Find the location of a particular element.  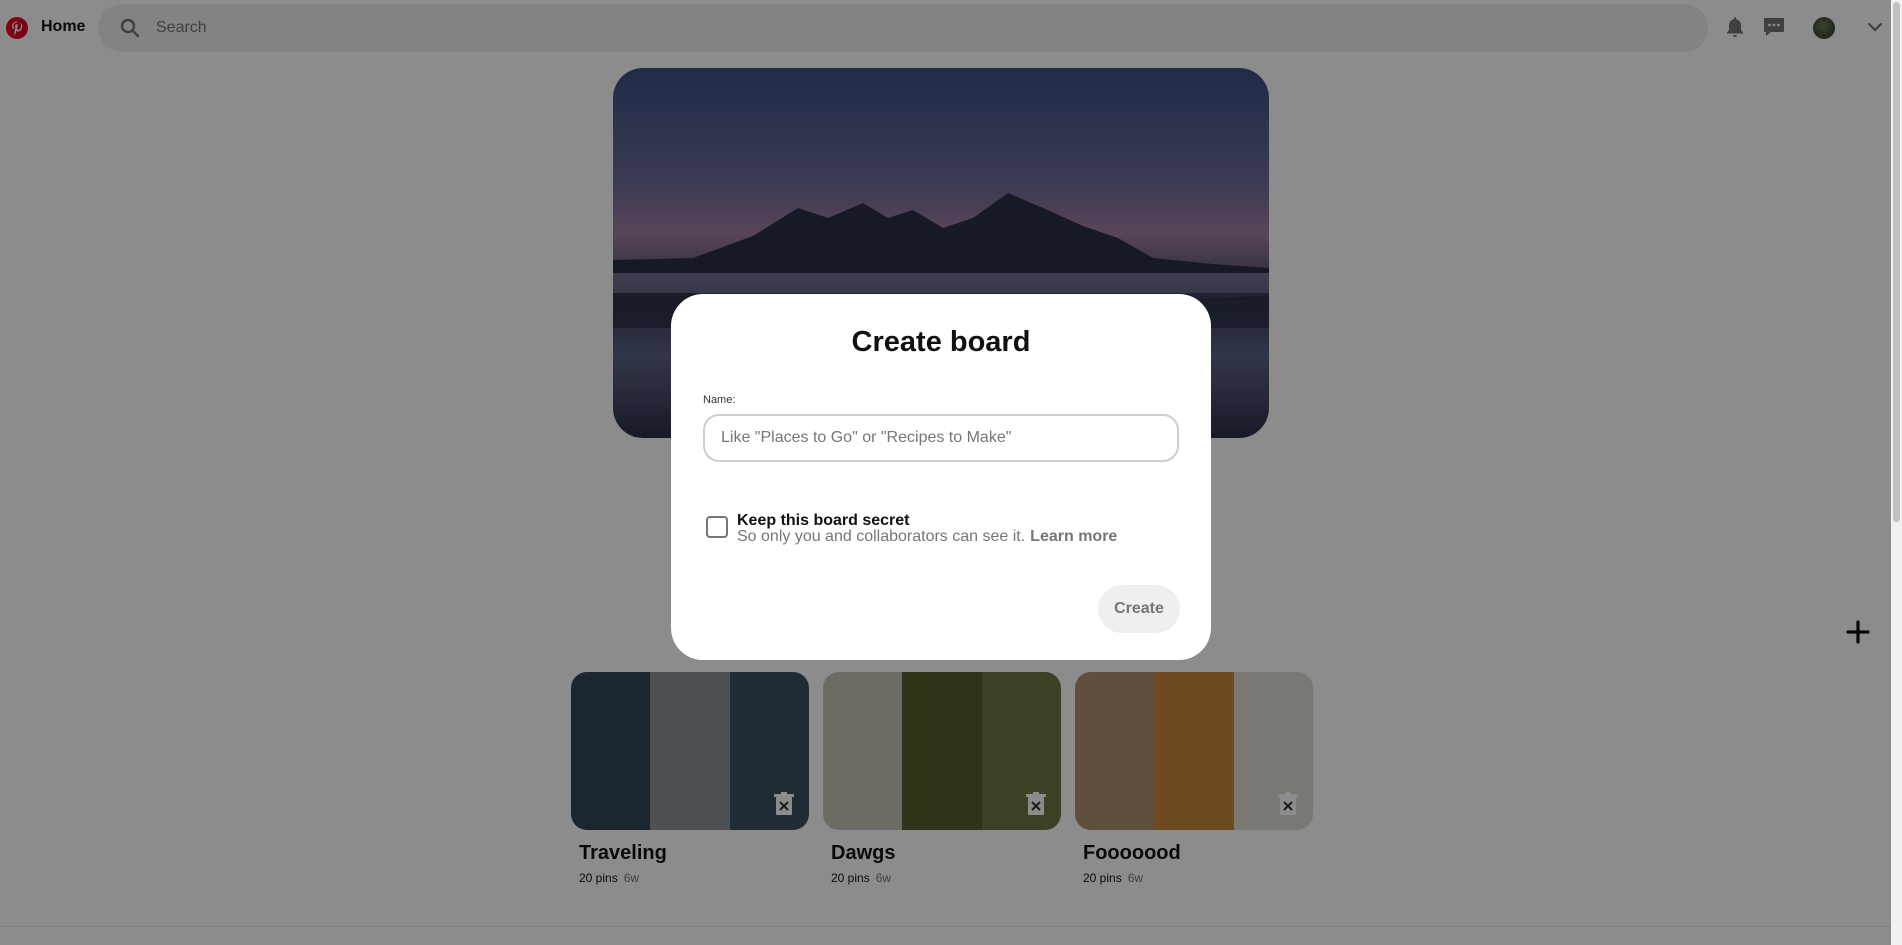

board-name-input is located at coordinates (941, 438).